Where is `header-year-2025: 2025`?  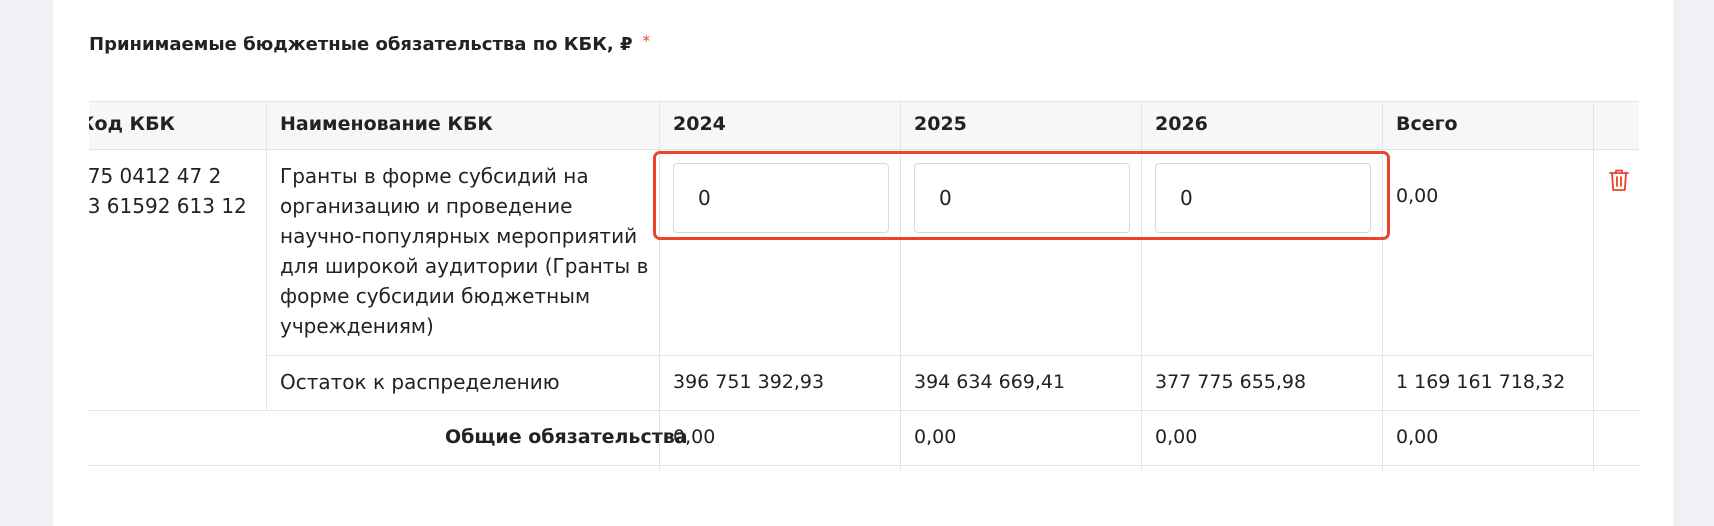 header-year-2025: 2025 is located at coordinates (940, 124).